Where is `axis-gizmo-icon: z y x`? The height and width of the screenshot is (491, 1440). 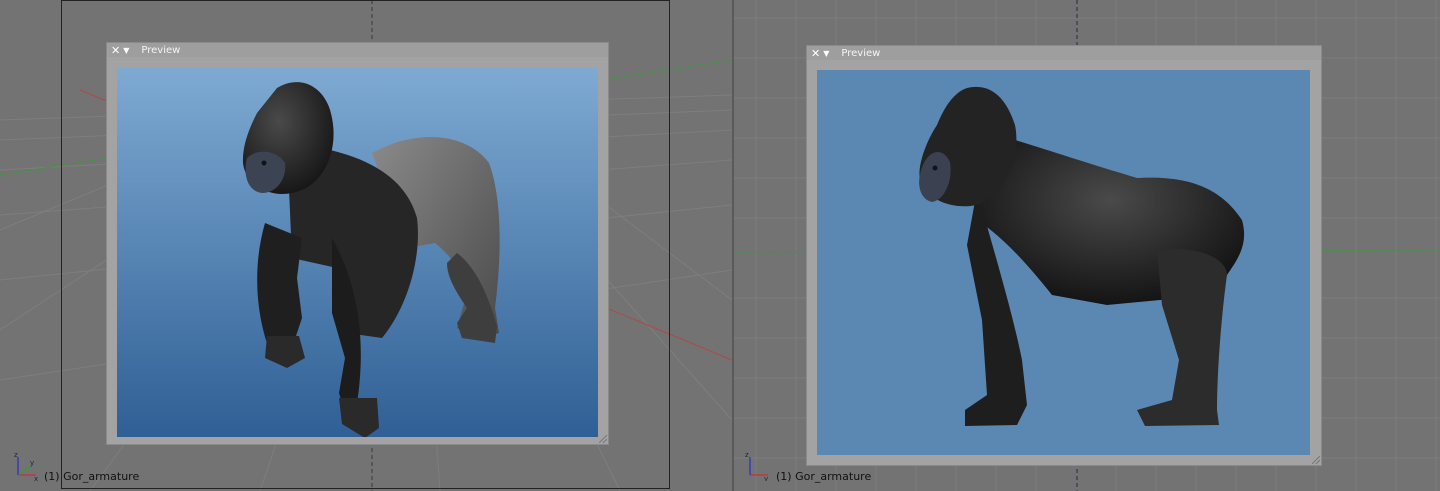 axis-gizmo-icon: z y x is located at coordinates (26, 466).